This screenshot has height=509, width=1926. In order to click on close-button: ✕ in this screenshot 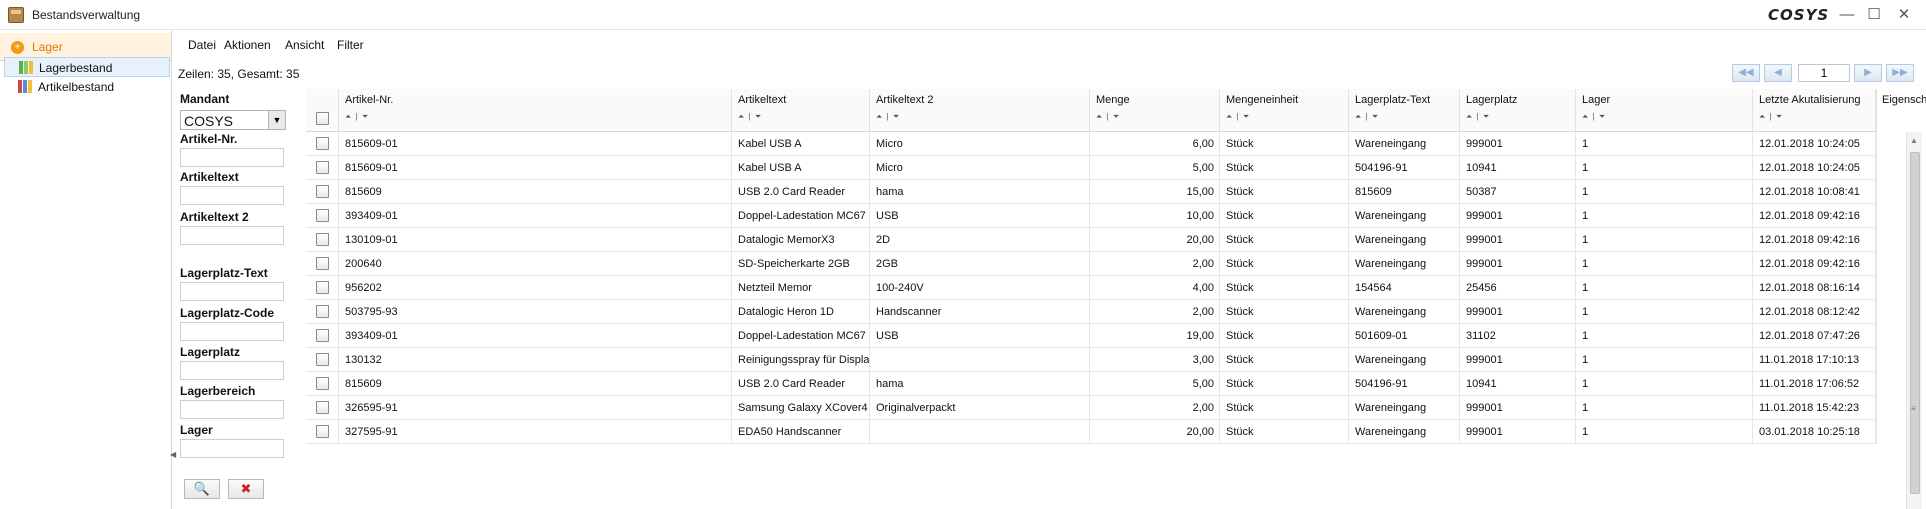, I will do `click(1904, 15)`.